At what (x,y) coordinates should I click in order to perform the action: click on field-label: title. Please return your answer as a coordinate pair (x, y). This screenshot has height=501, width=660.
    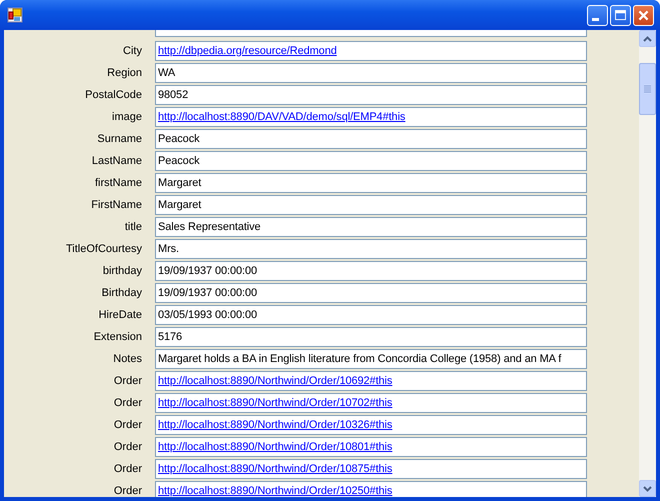
    Looking at the image, I should click on (133, 227).